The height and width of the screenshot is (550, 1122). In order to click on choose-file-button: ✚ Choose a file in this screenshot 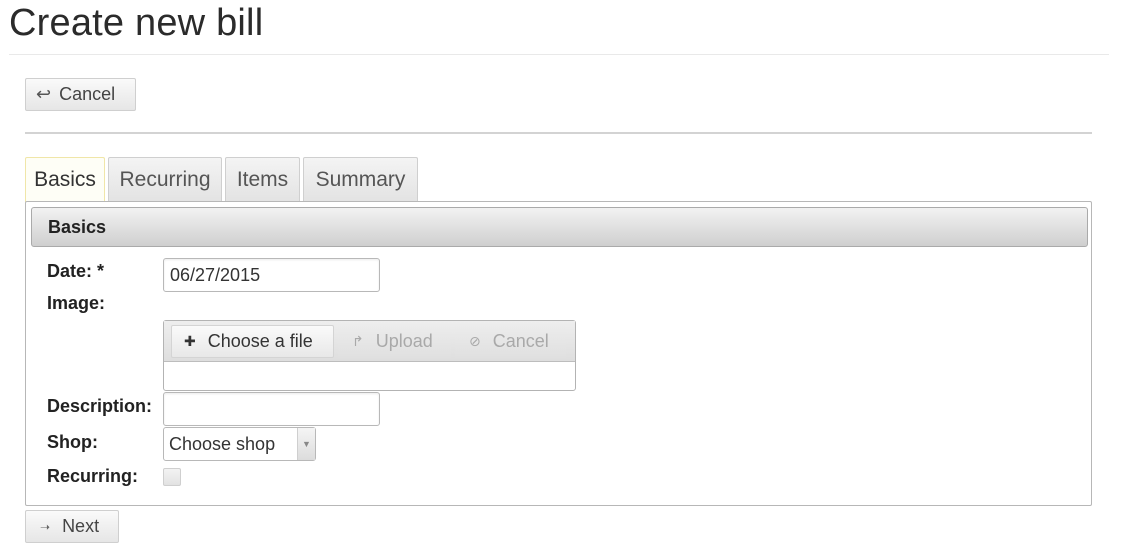, I will do `click(252, 341)`.